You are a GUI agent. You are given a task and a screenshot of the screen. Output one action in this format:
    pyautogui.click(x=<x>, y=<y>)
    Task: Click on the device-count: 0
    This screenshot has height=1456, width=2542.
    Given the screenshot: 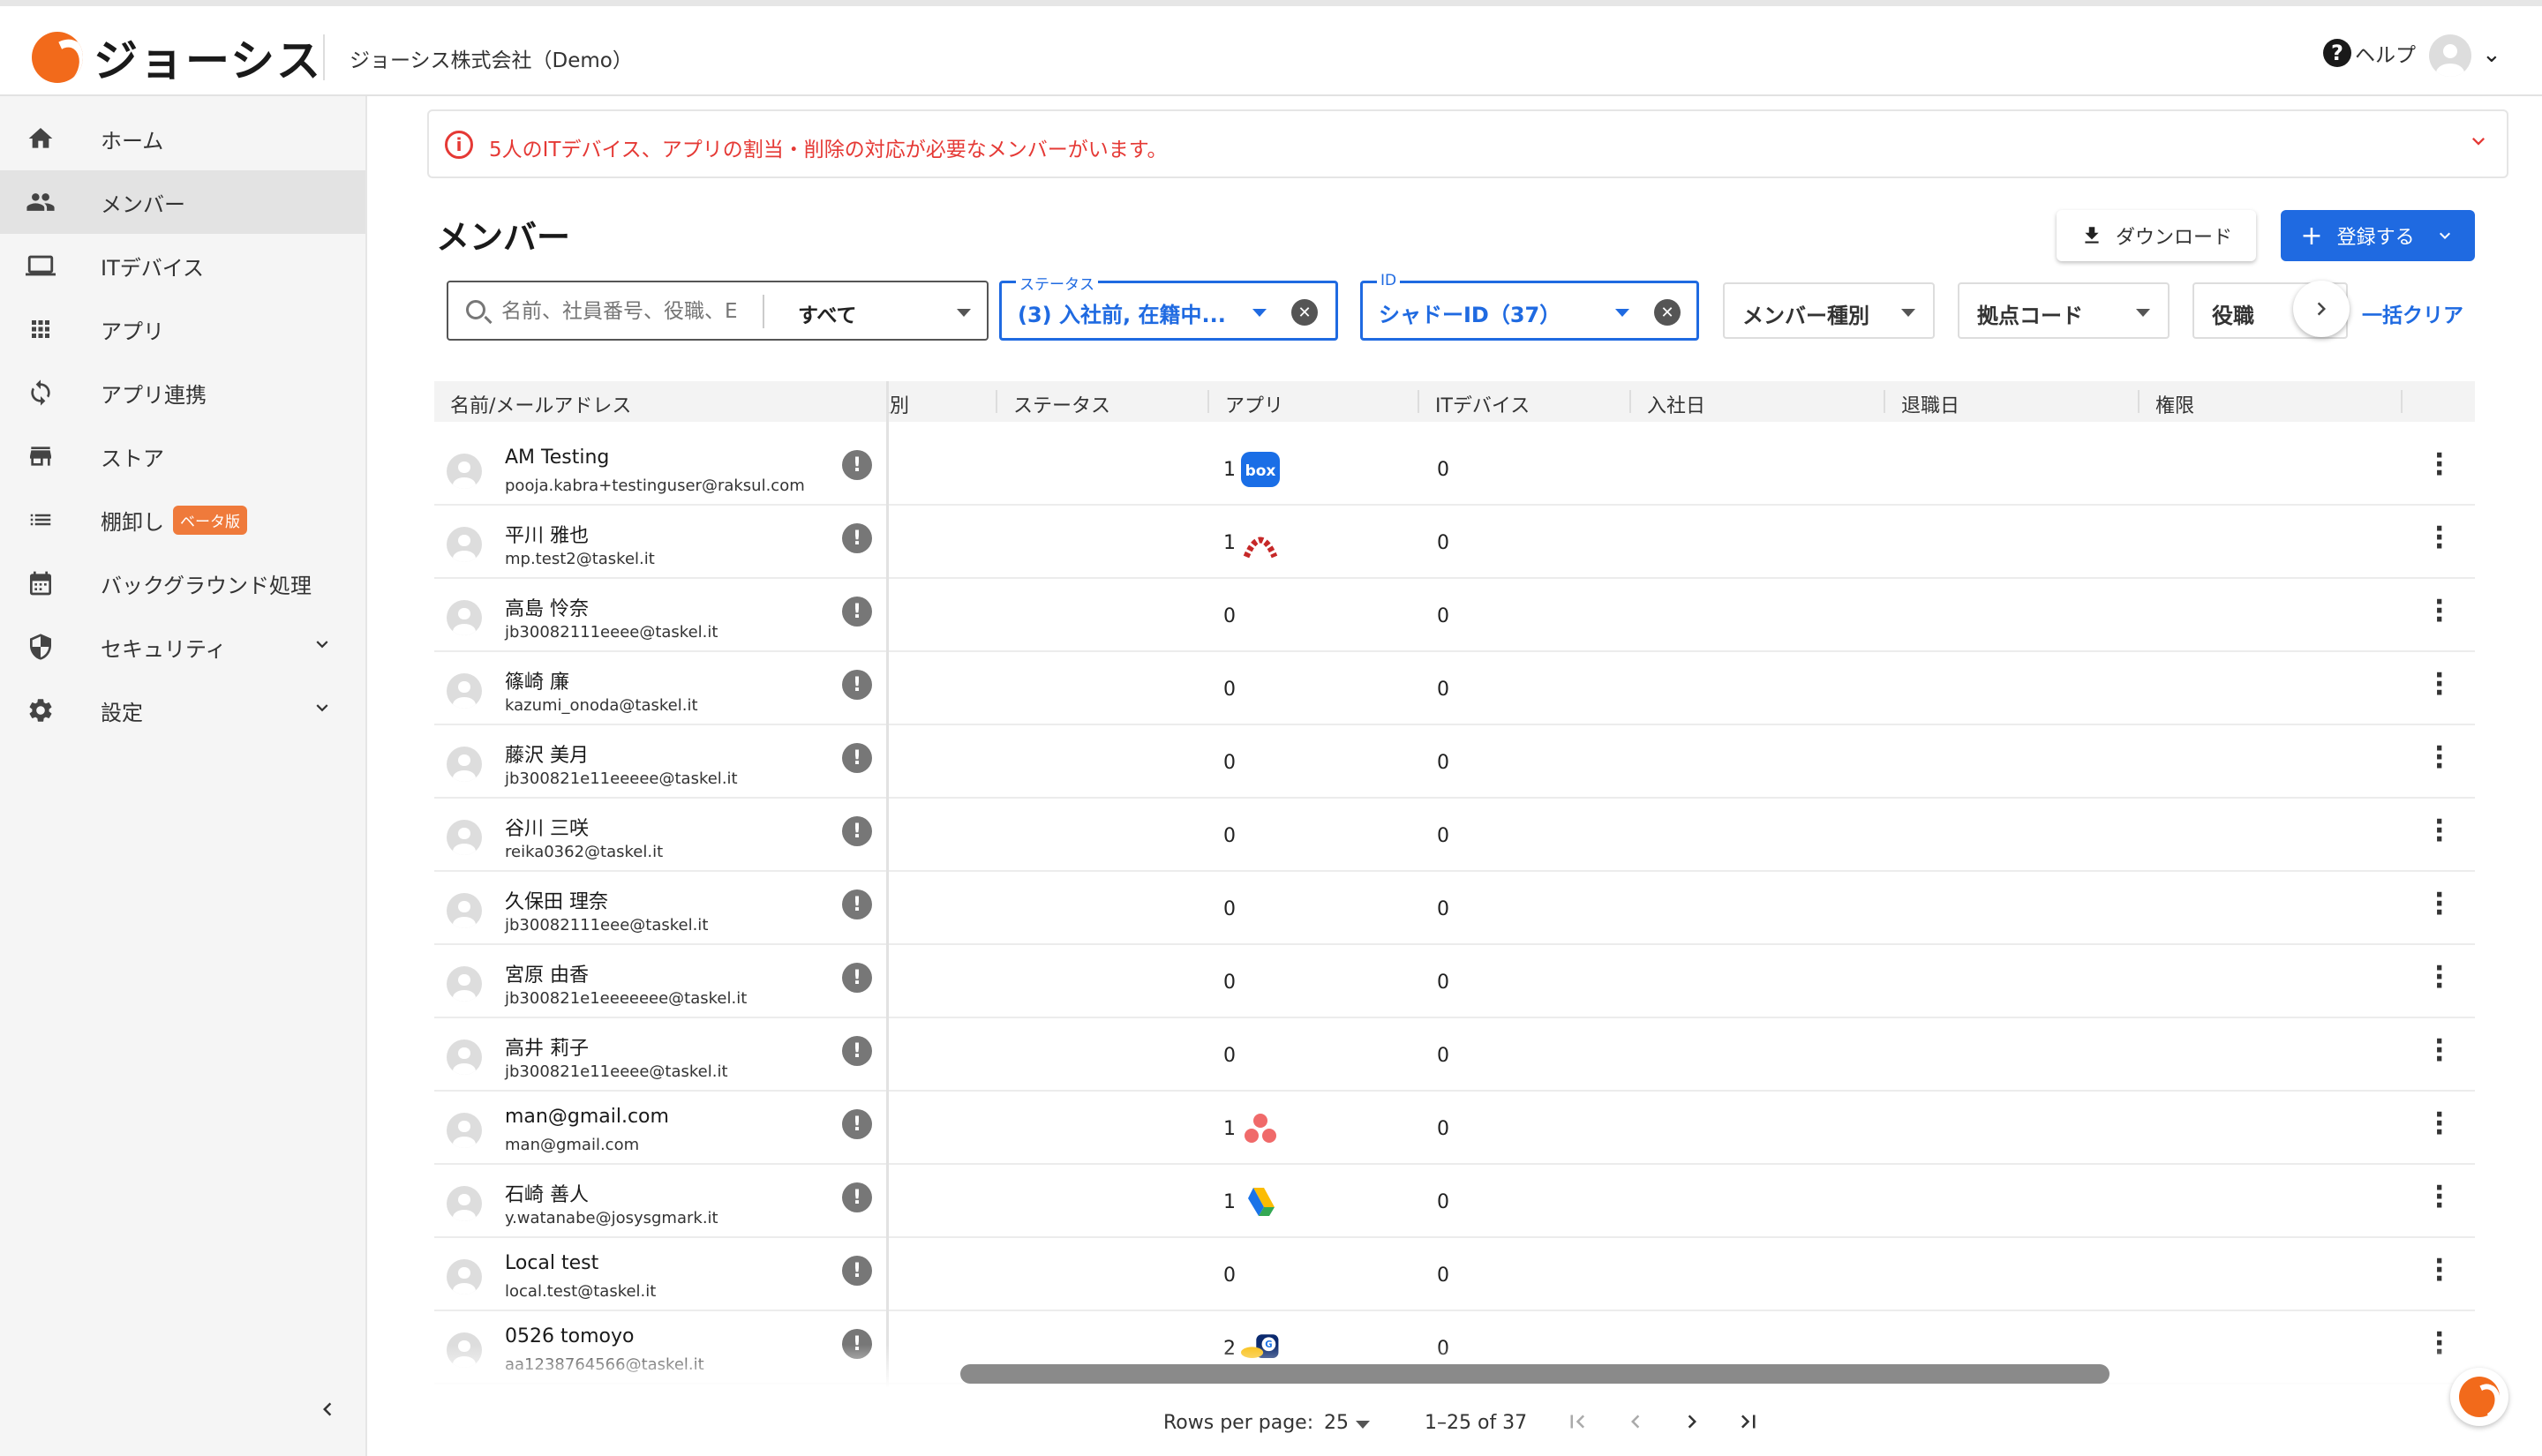 What is the action you would take?
    pyautogui.click(x=1443, y=543)
    